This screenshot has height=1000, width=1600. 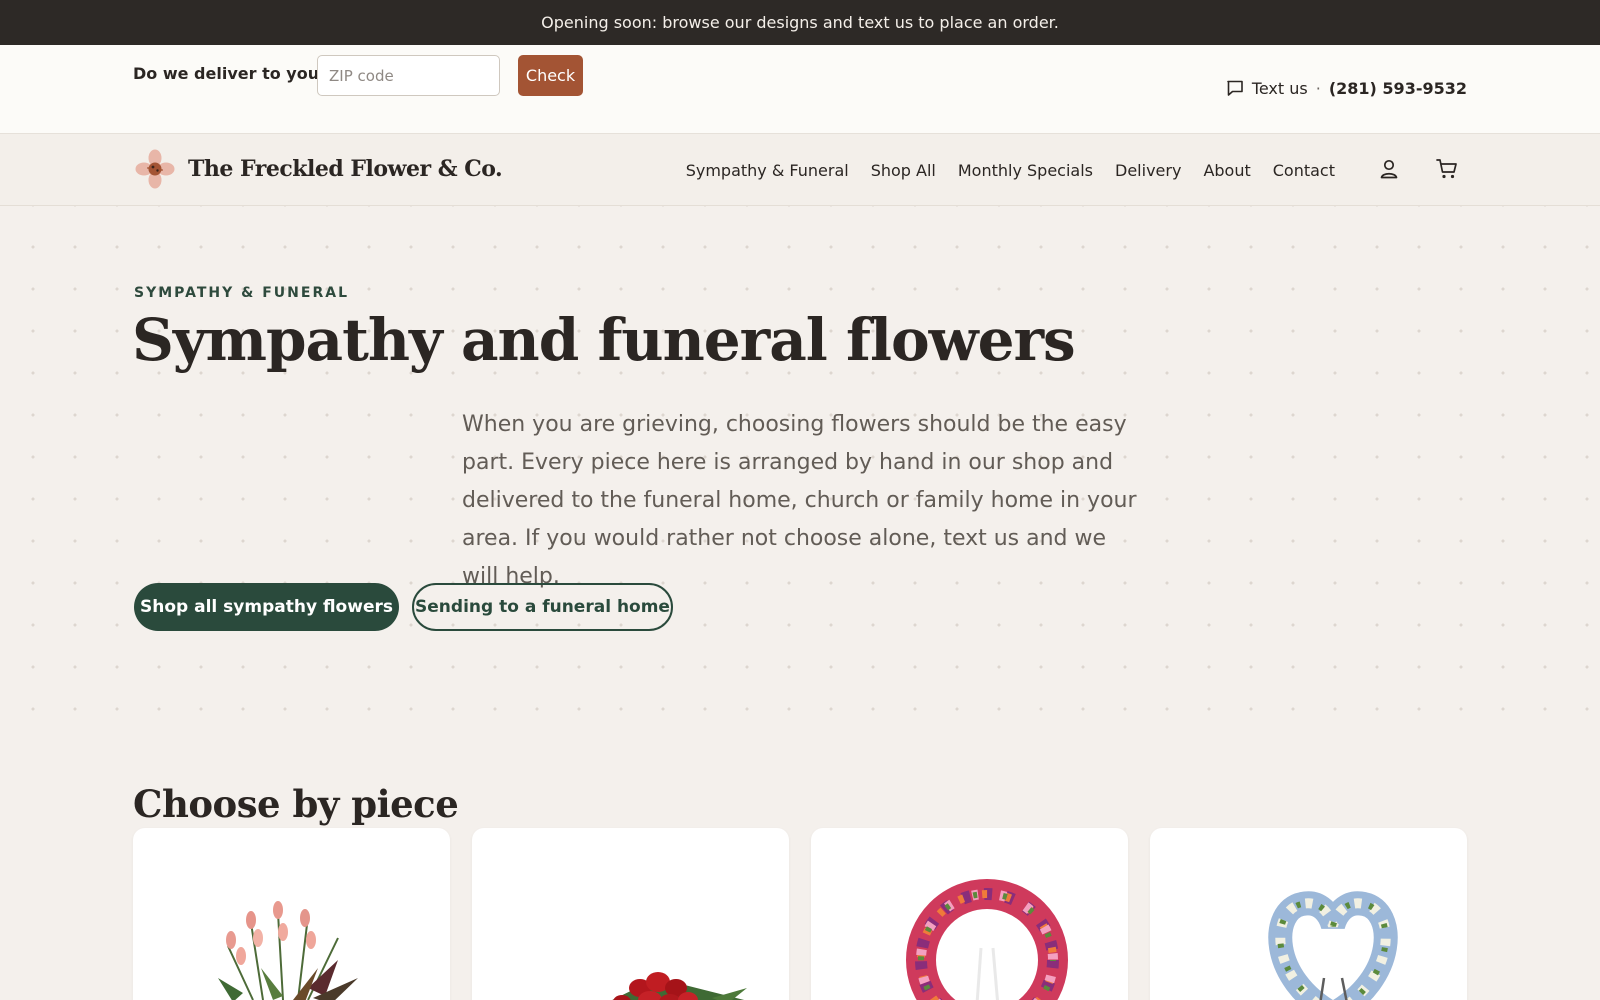 I want to click on heart-spray-image, so click(x=1333, y=945).